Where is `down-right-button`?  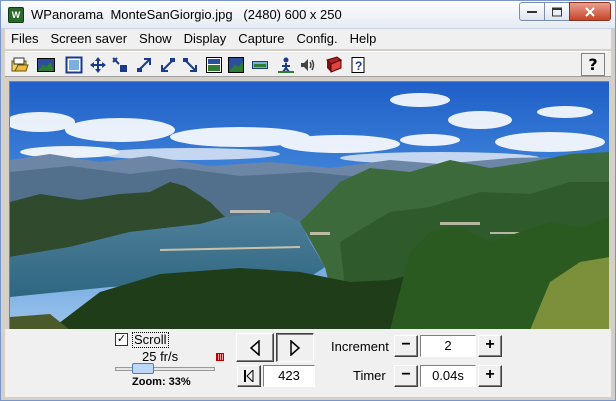 down-right-button is located at coordinates (190, 65).